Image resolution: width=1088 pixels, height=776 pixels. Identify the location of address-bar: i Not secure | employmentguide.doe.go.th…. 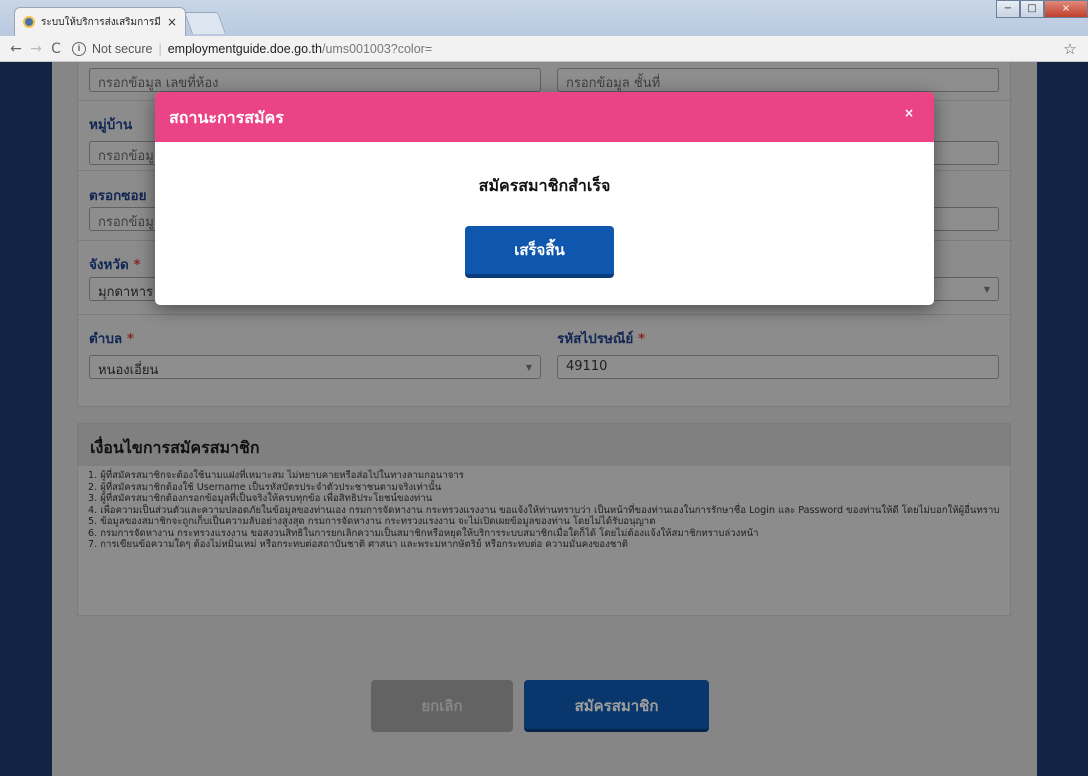
(566, 48).